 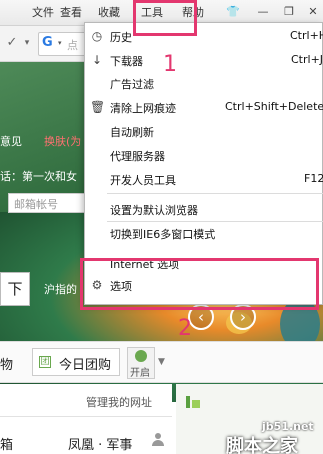 I want to click on chevron-down-icon: ▾, so click(x=60, y=43).